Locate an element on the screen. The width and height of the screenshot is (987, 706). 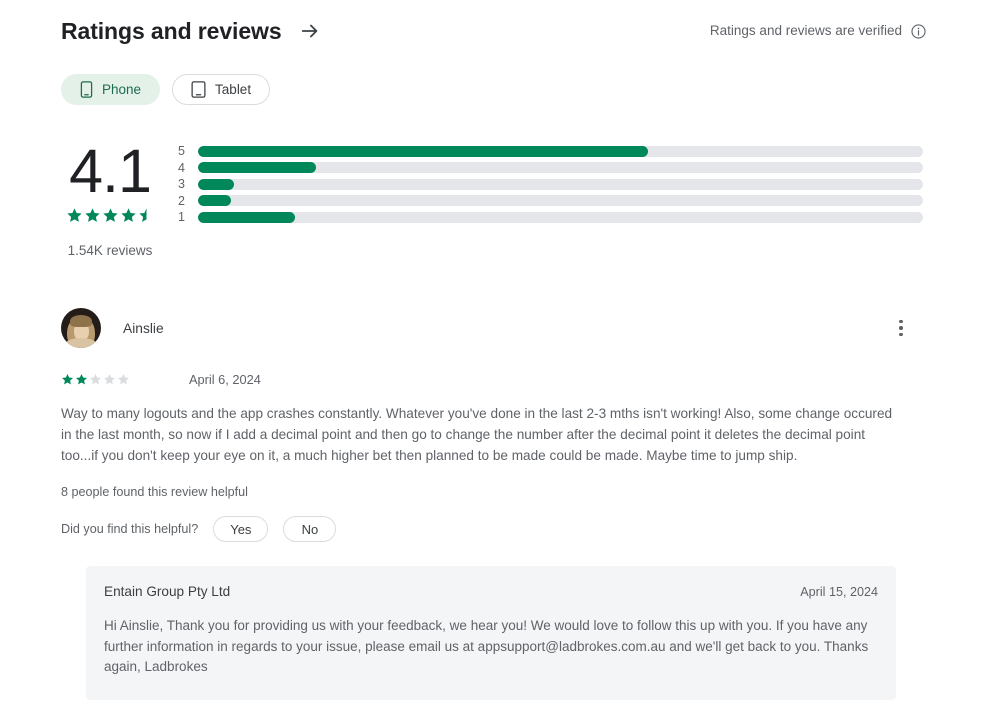
histogram-row-3: 3 is located at coordinates (545, 184).